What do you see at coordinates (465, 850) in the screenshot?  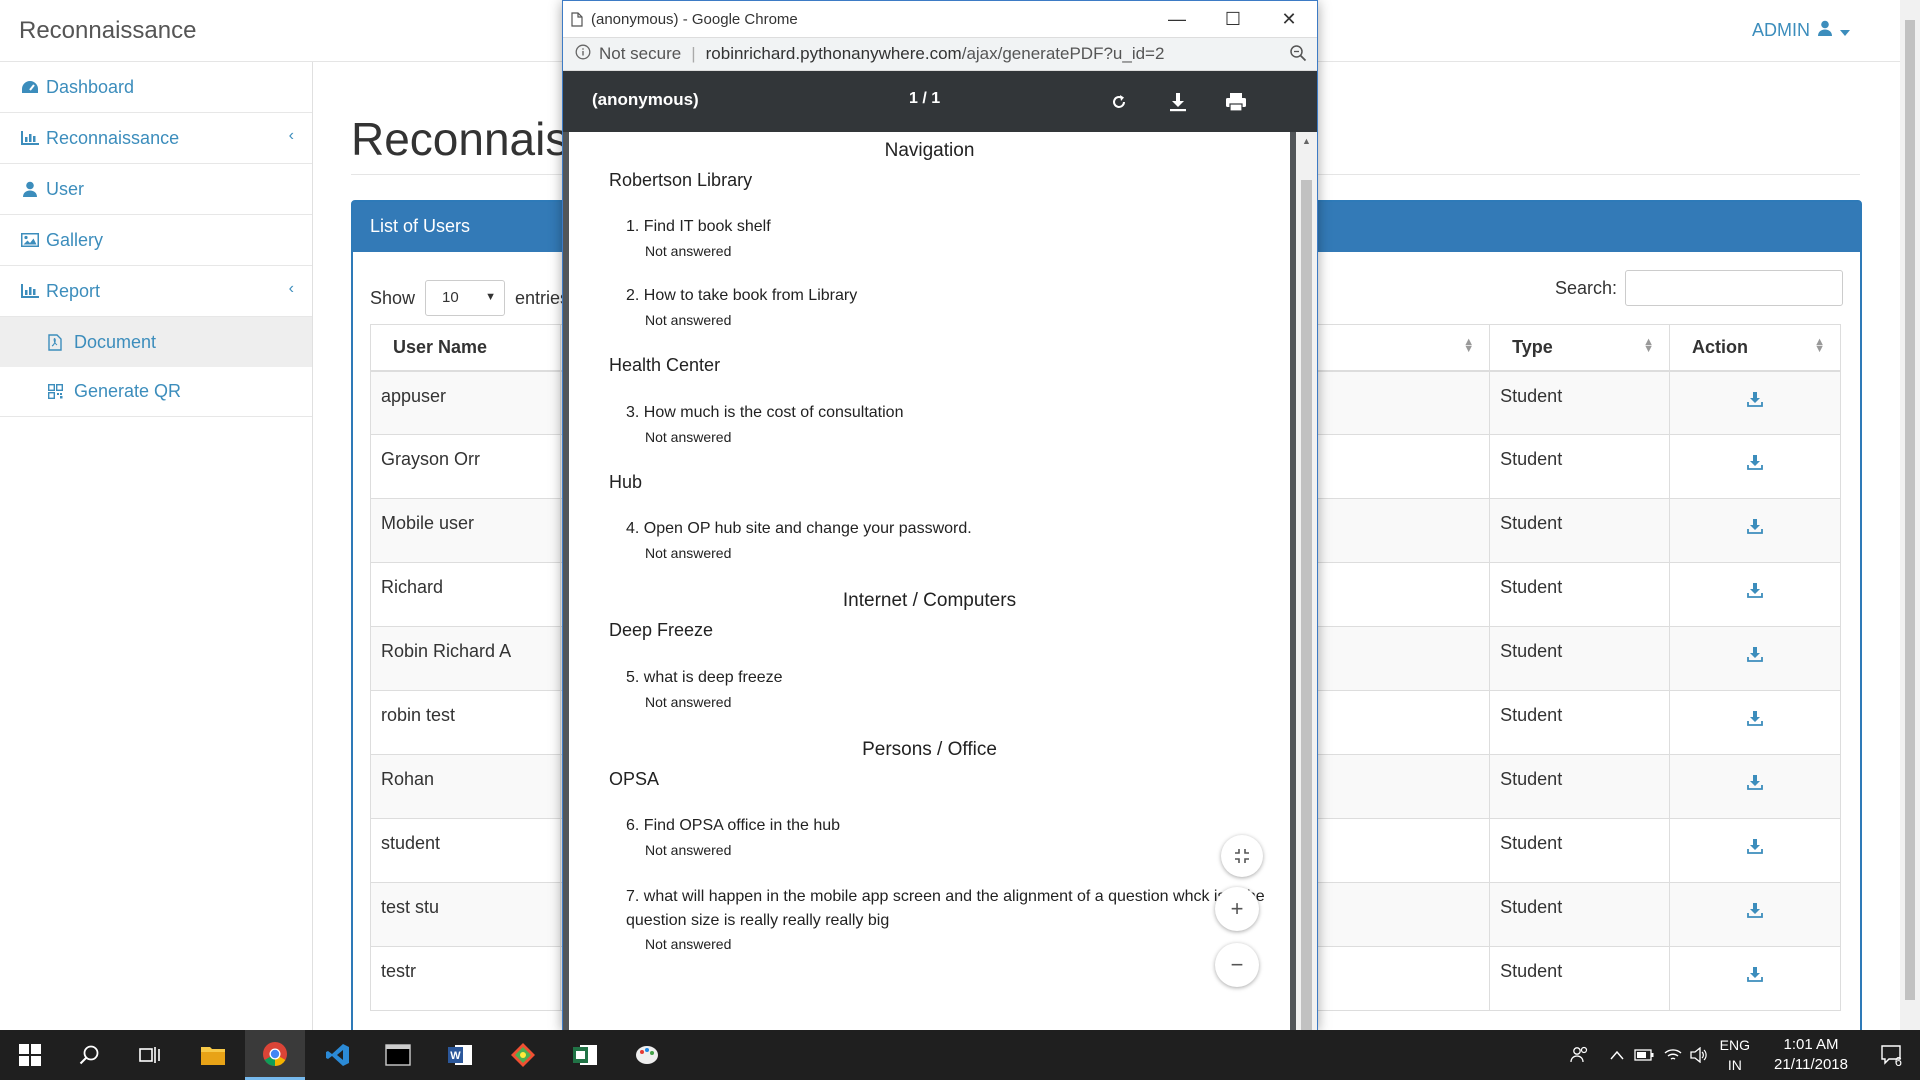 I see `cell-user-name: student` at bounding box center [465, 850].